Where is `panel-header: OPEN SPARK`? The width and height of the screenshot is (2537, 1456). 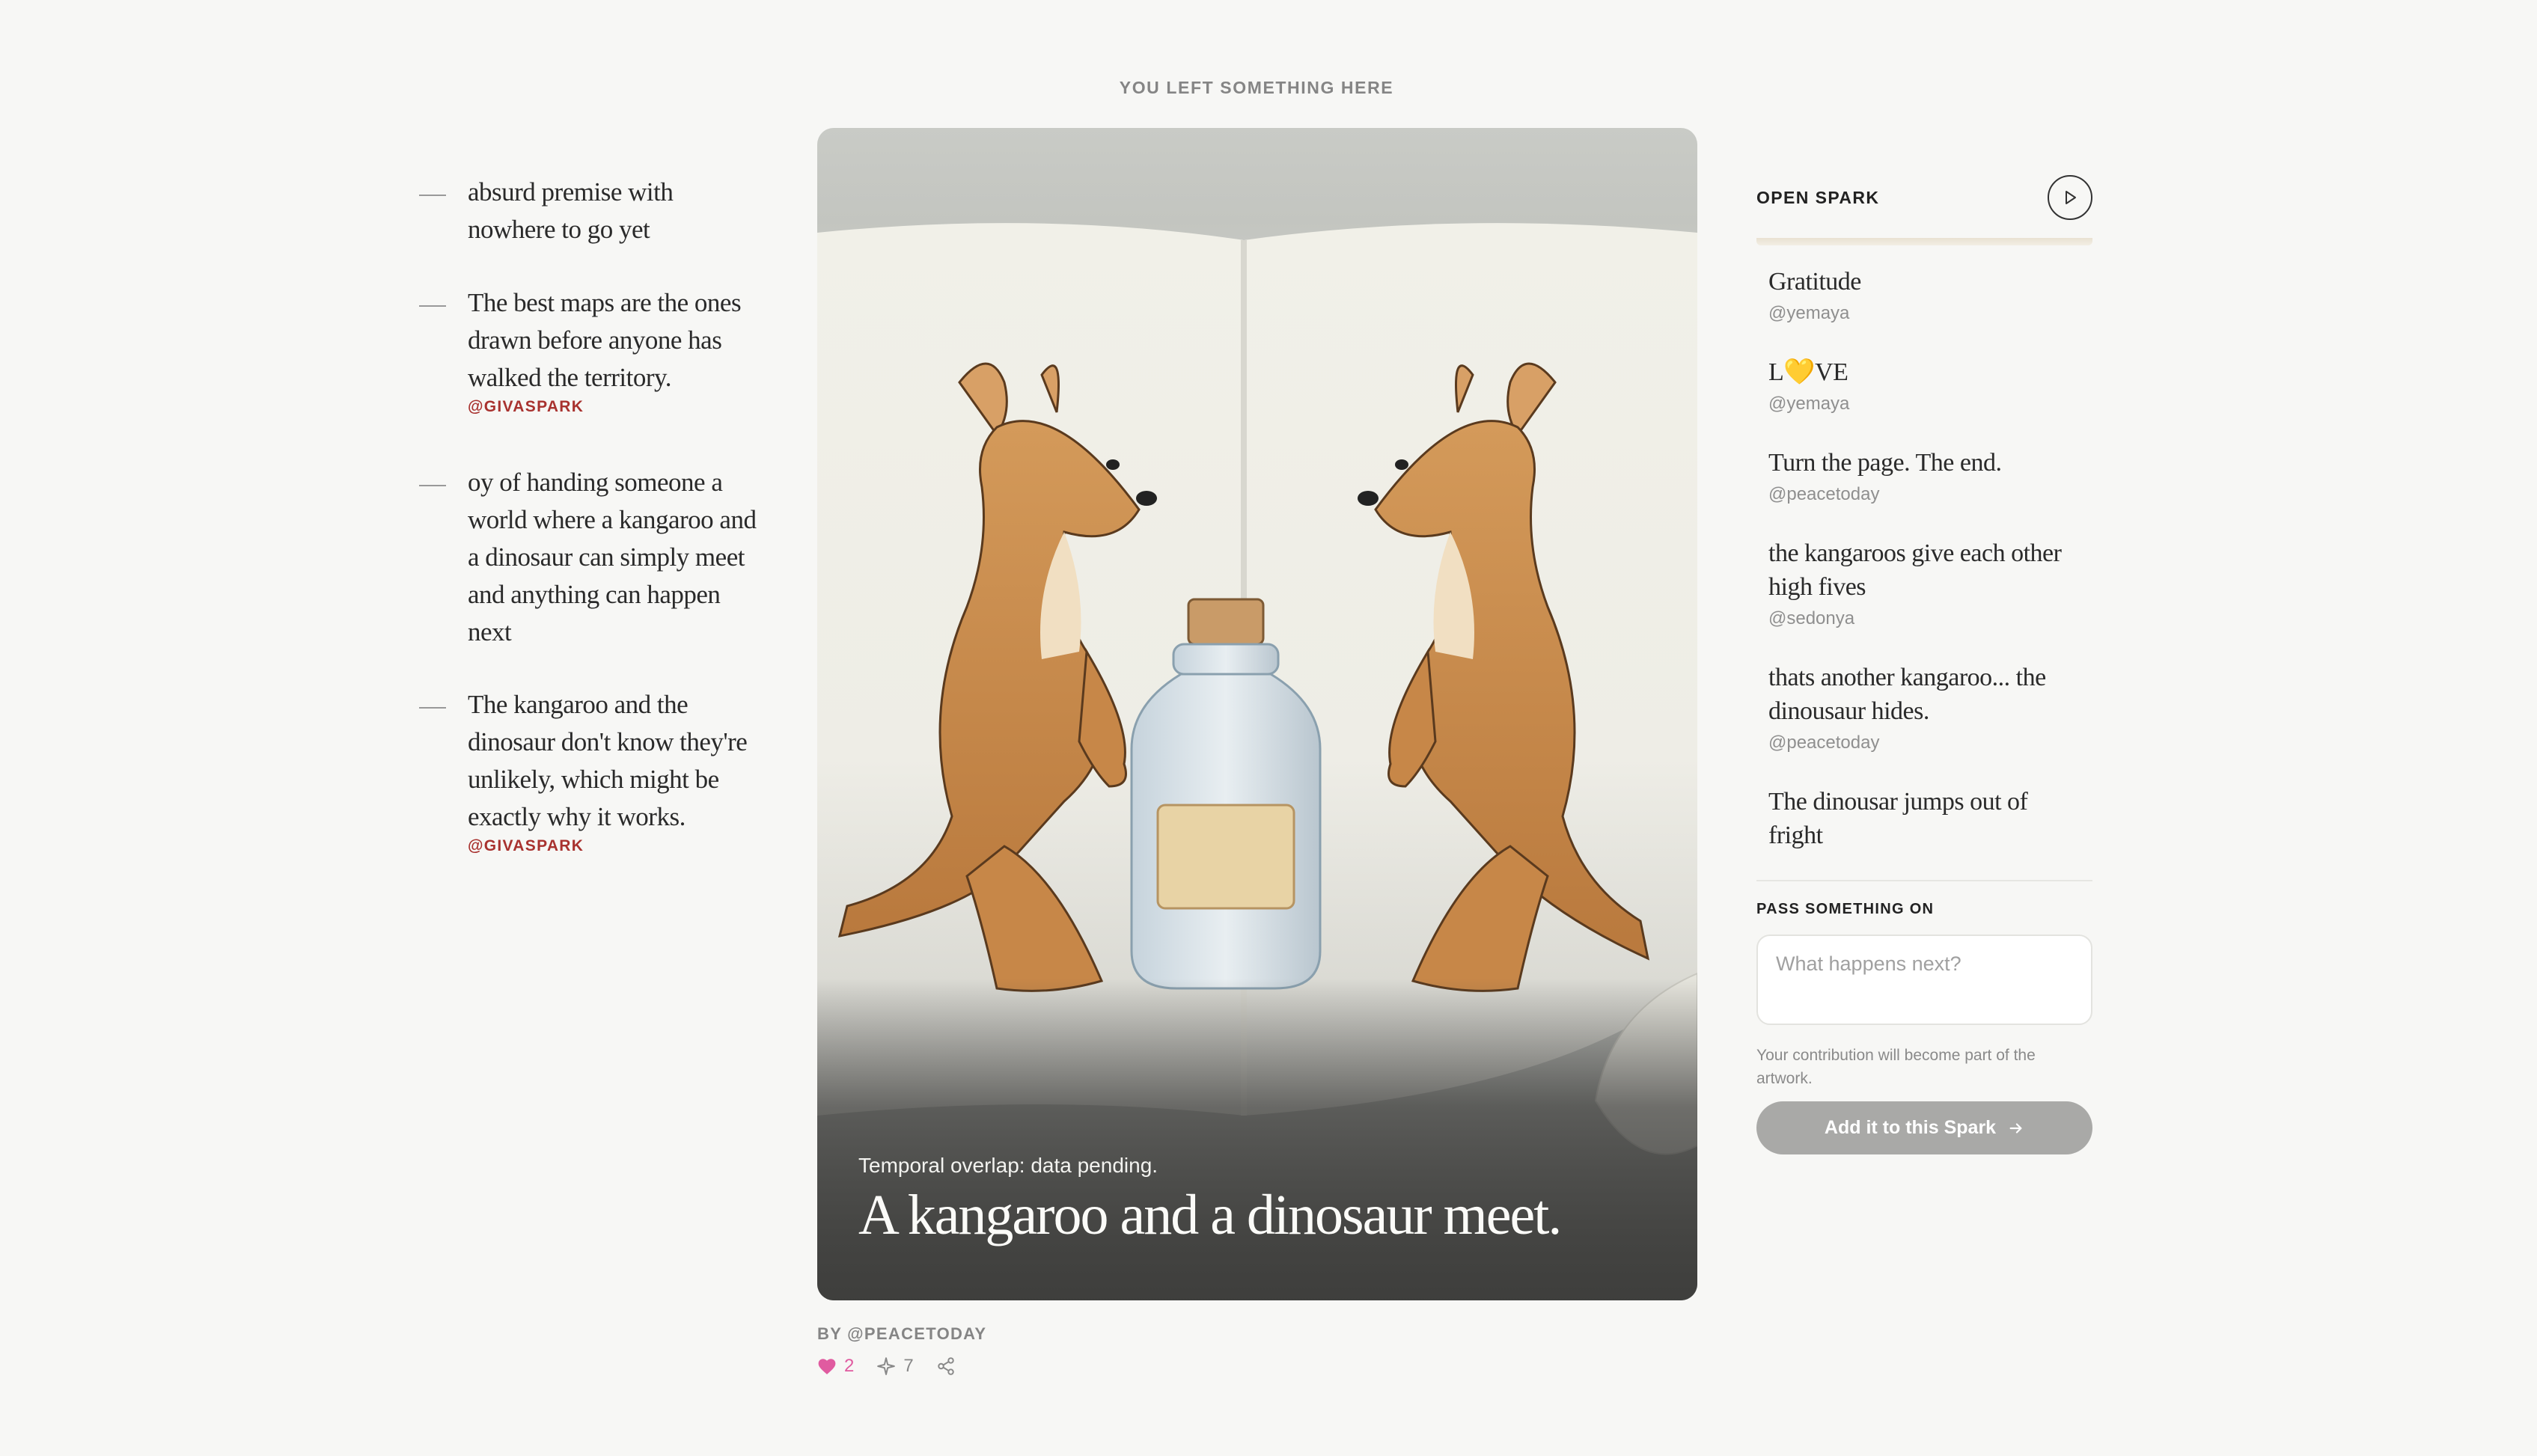
panel-header: OPEN SPARK is located at coordinates (1924, 197).